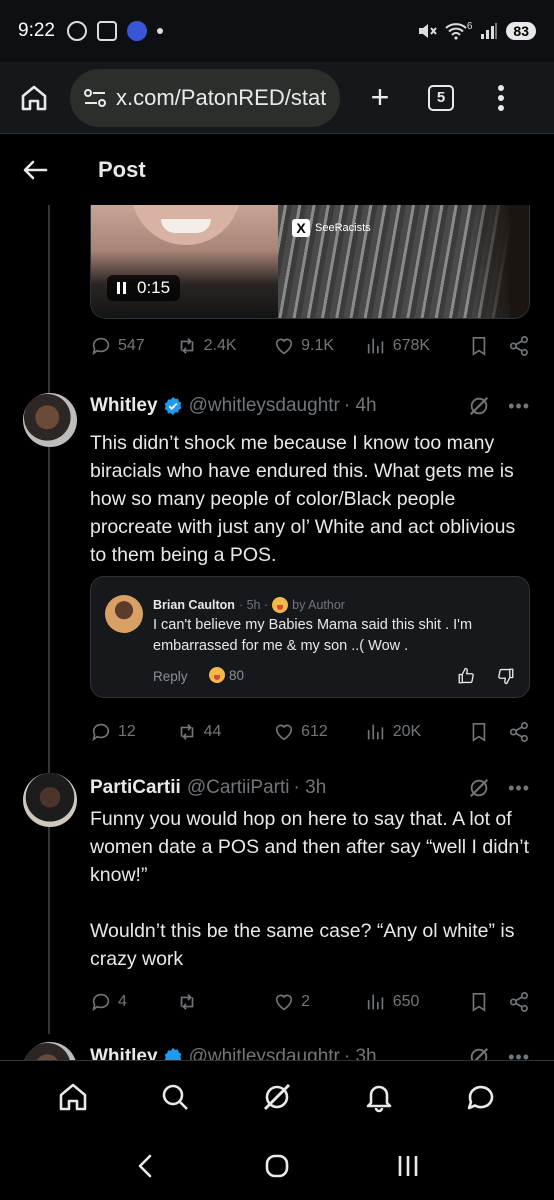  What do you see at coordinates (146, 1166) in the screenshot?
I see `back-icon` at bounding box center [146, 1166].